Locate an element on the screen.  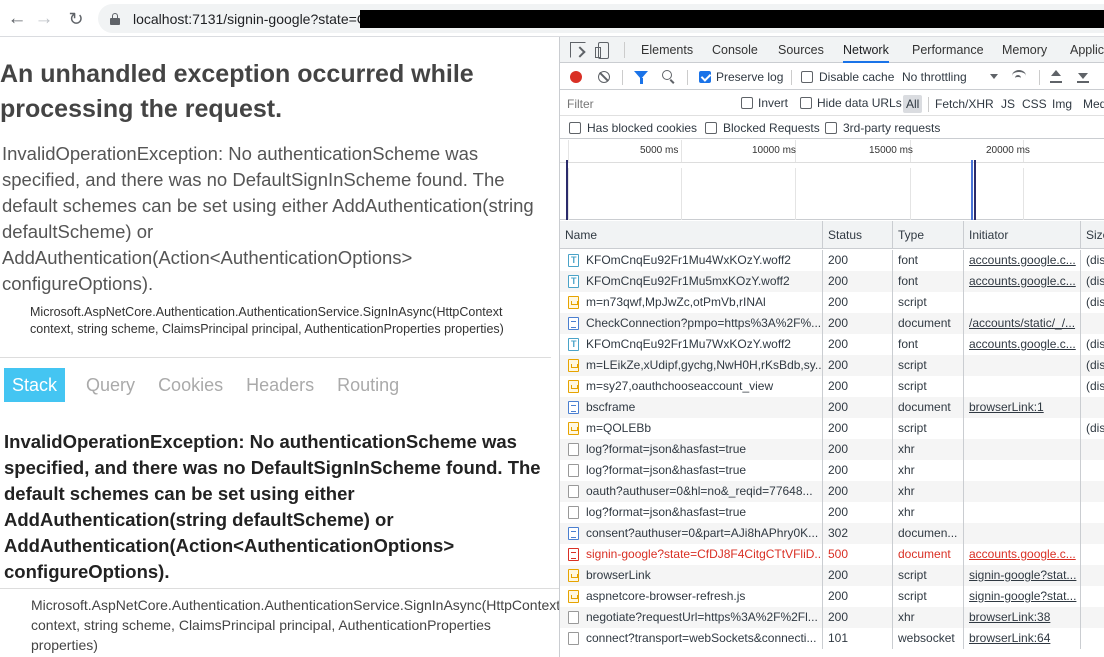
cell-size: (dis is located at coordinates (1092, 428).